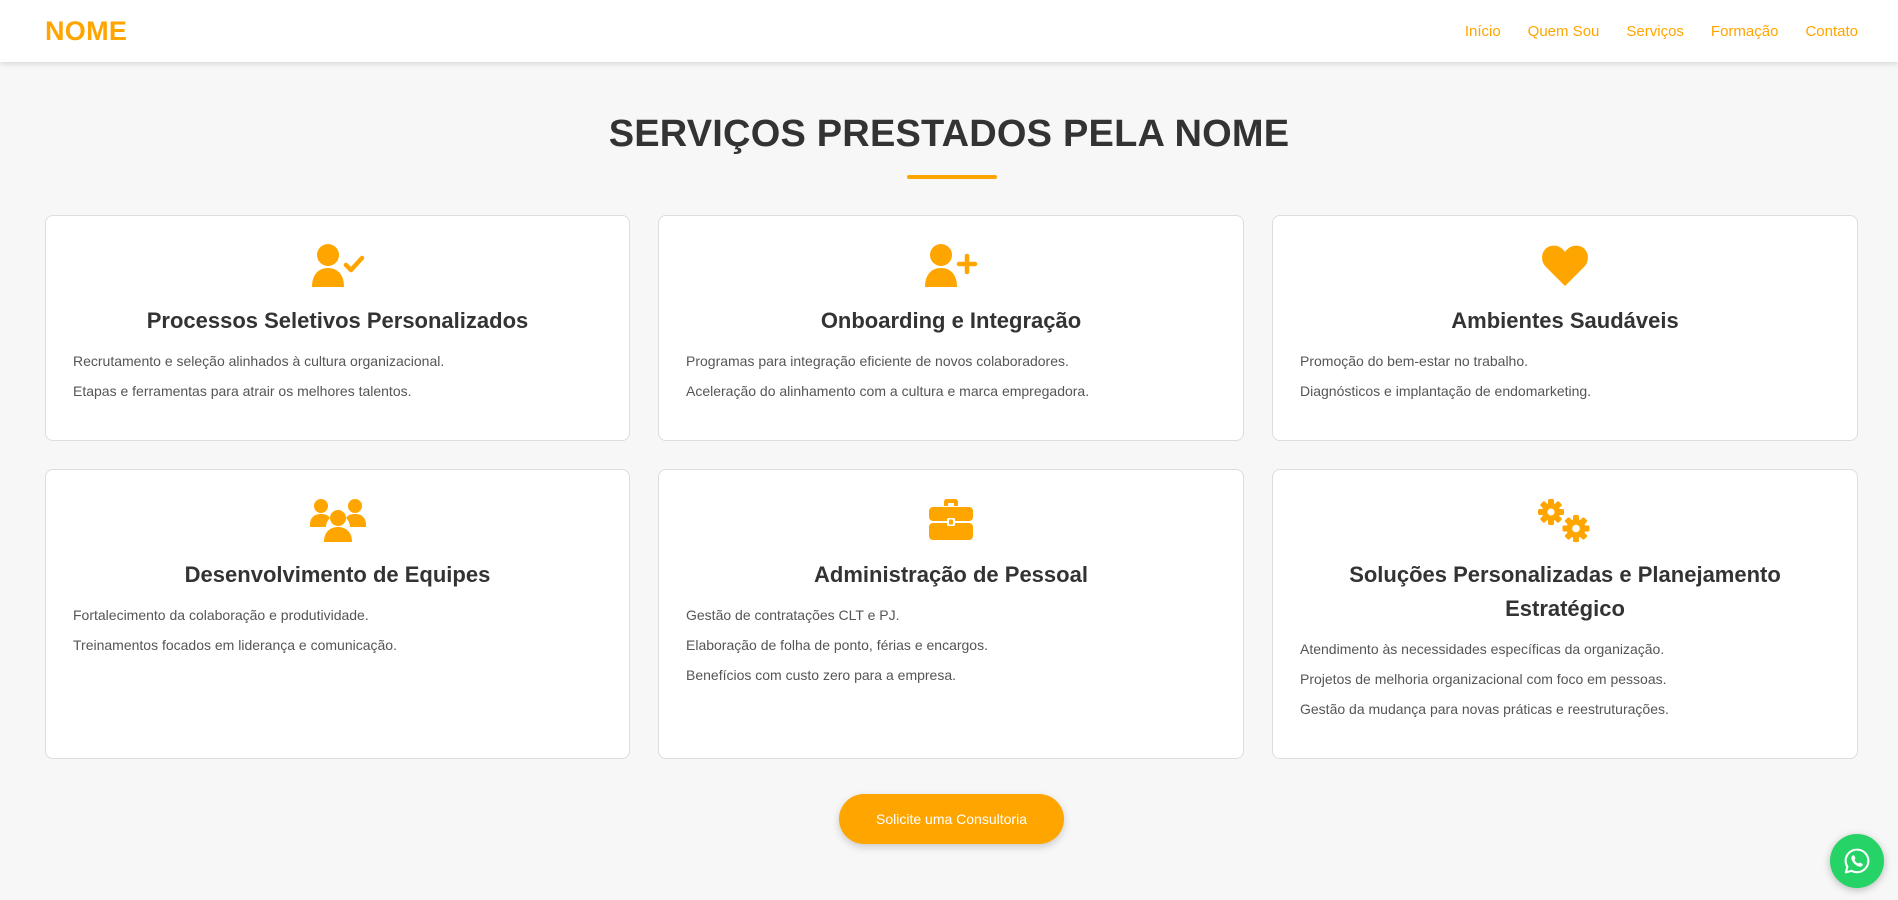 The height and width of the screenshot is (900, 1898). What do you see at coordinates (1564, 31) in the screenshot?
I see `nav-link-quem-sou: Quem Sou` at bounding box center [1564, 31].